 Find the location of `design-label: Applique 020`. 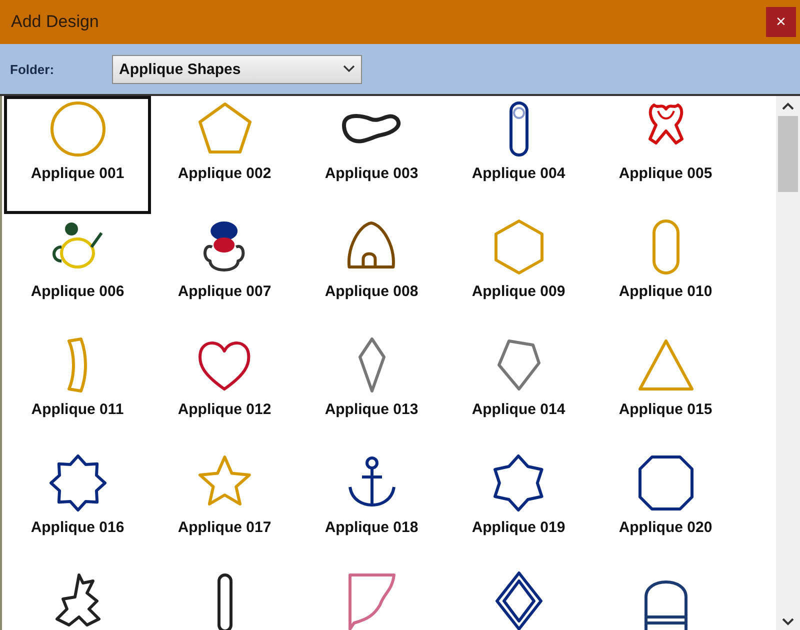

design-label: Applique 020 is located at coordinates (665, 528).